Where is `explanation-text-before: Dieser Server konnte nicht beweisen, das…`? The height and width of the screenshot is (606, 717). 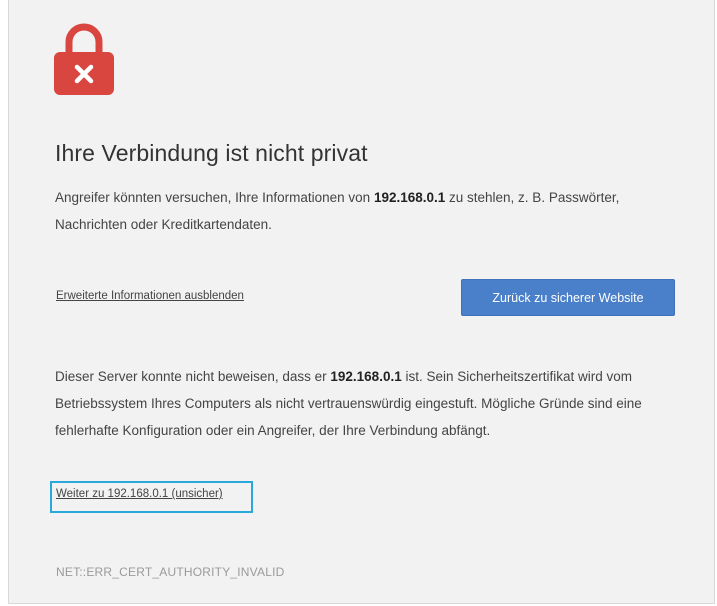 explanation-text-before: Dieser Server konnte nicht beweisen, das… is located at coordinates (193, 376).